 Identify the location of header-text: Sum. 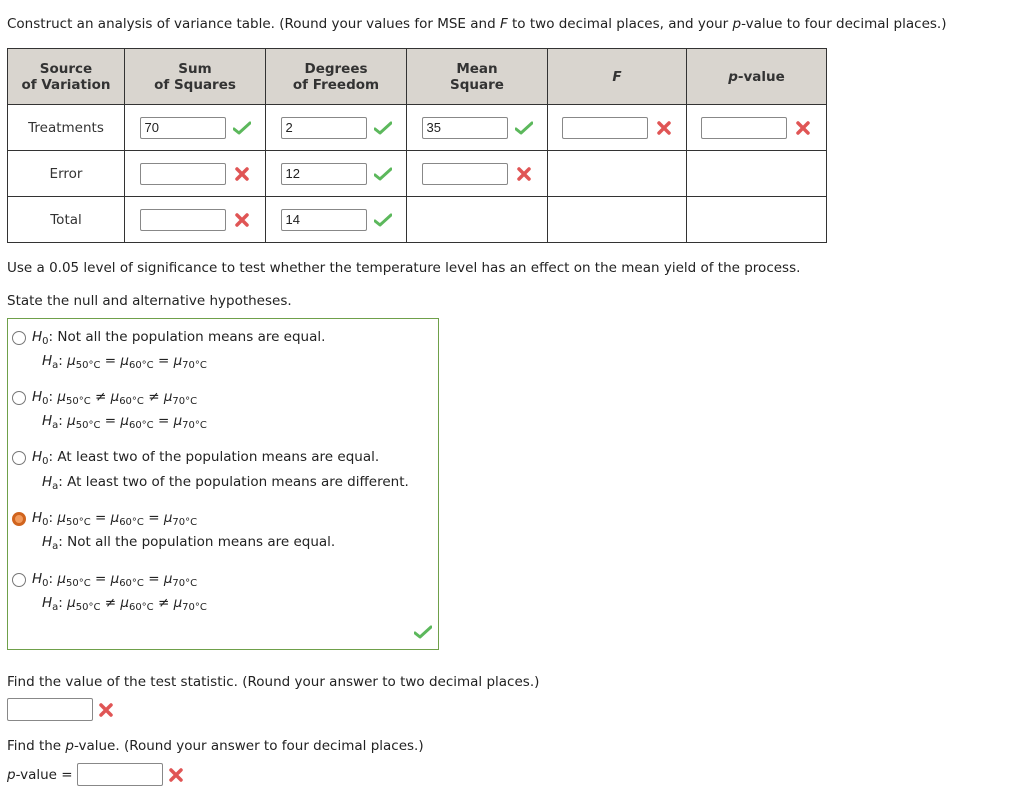
(195, 68).